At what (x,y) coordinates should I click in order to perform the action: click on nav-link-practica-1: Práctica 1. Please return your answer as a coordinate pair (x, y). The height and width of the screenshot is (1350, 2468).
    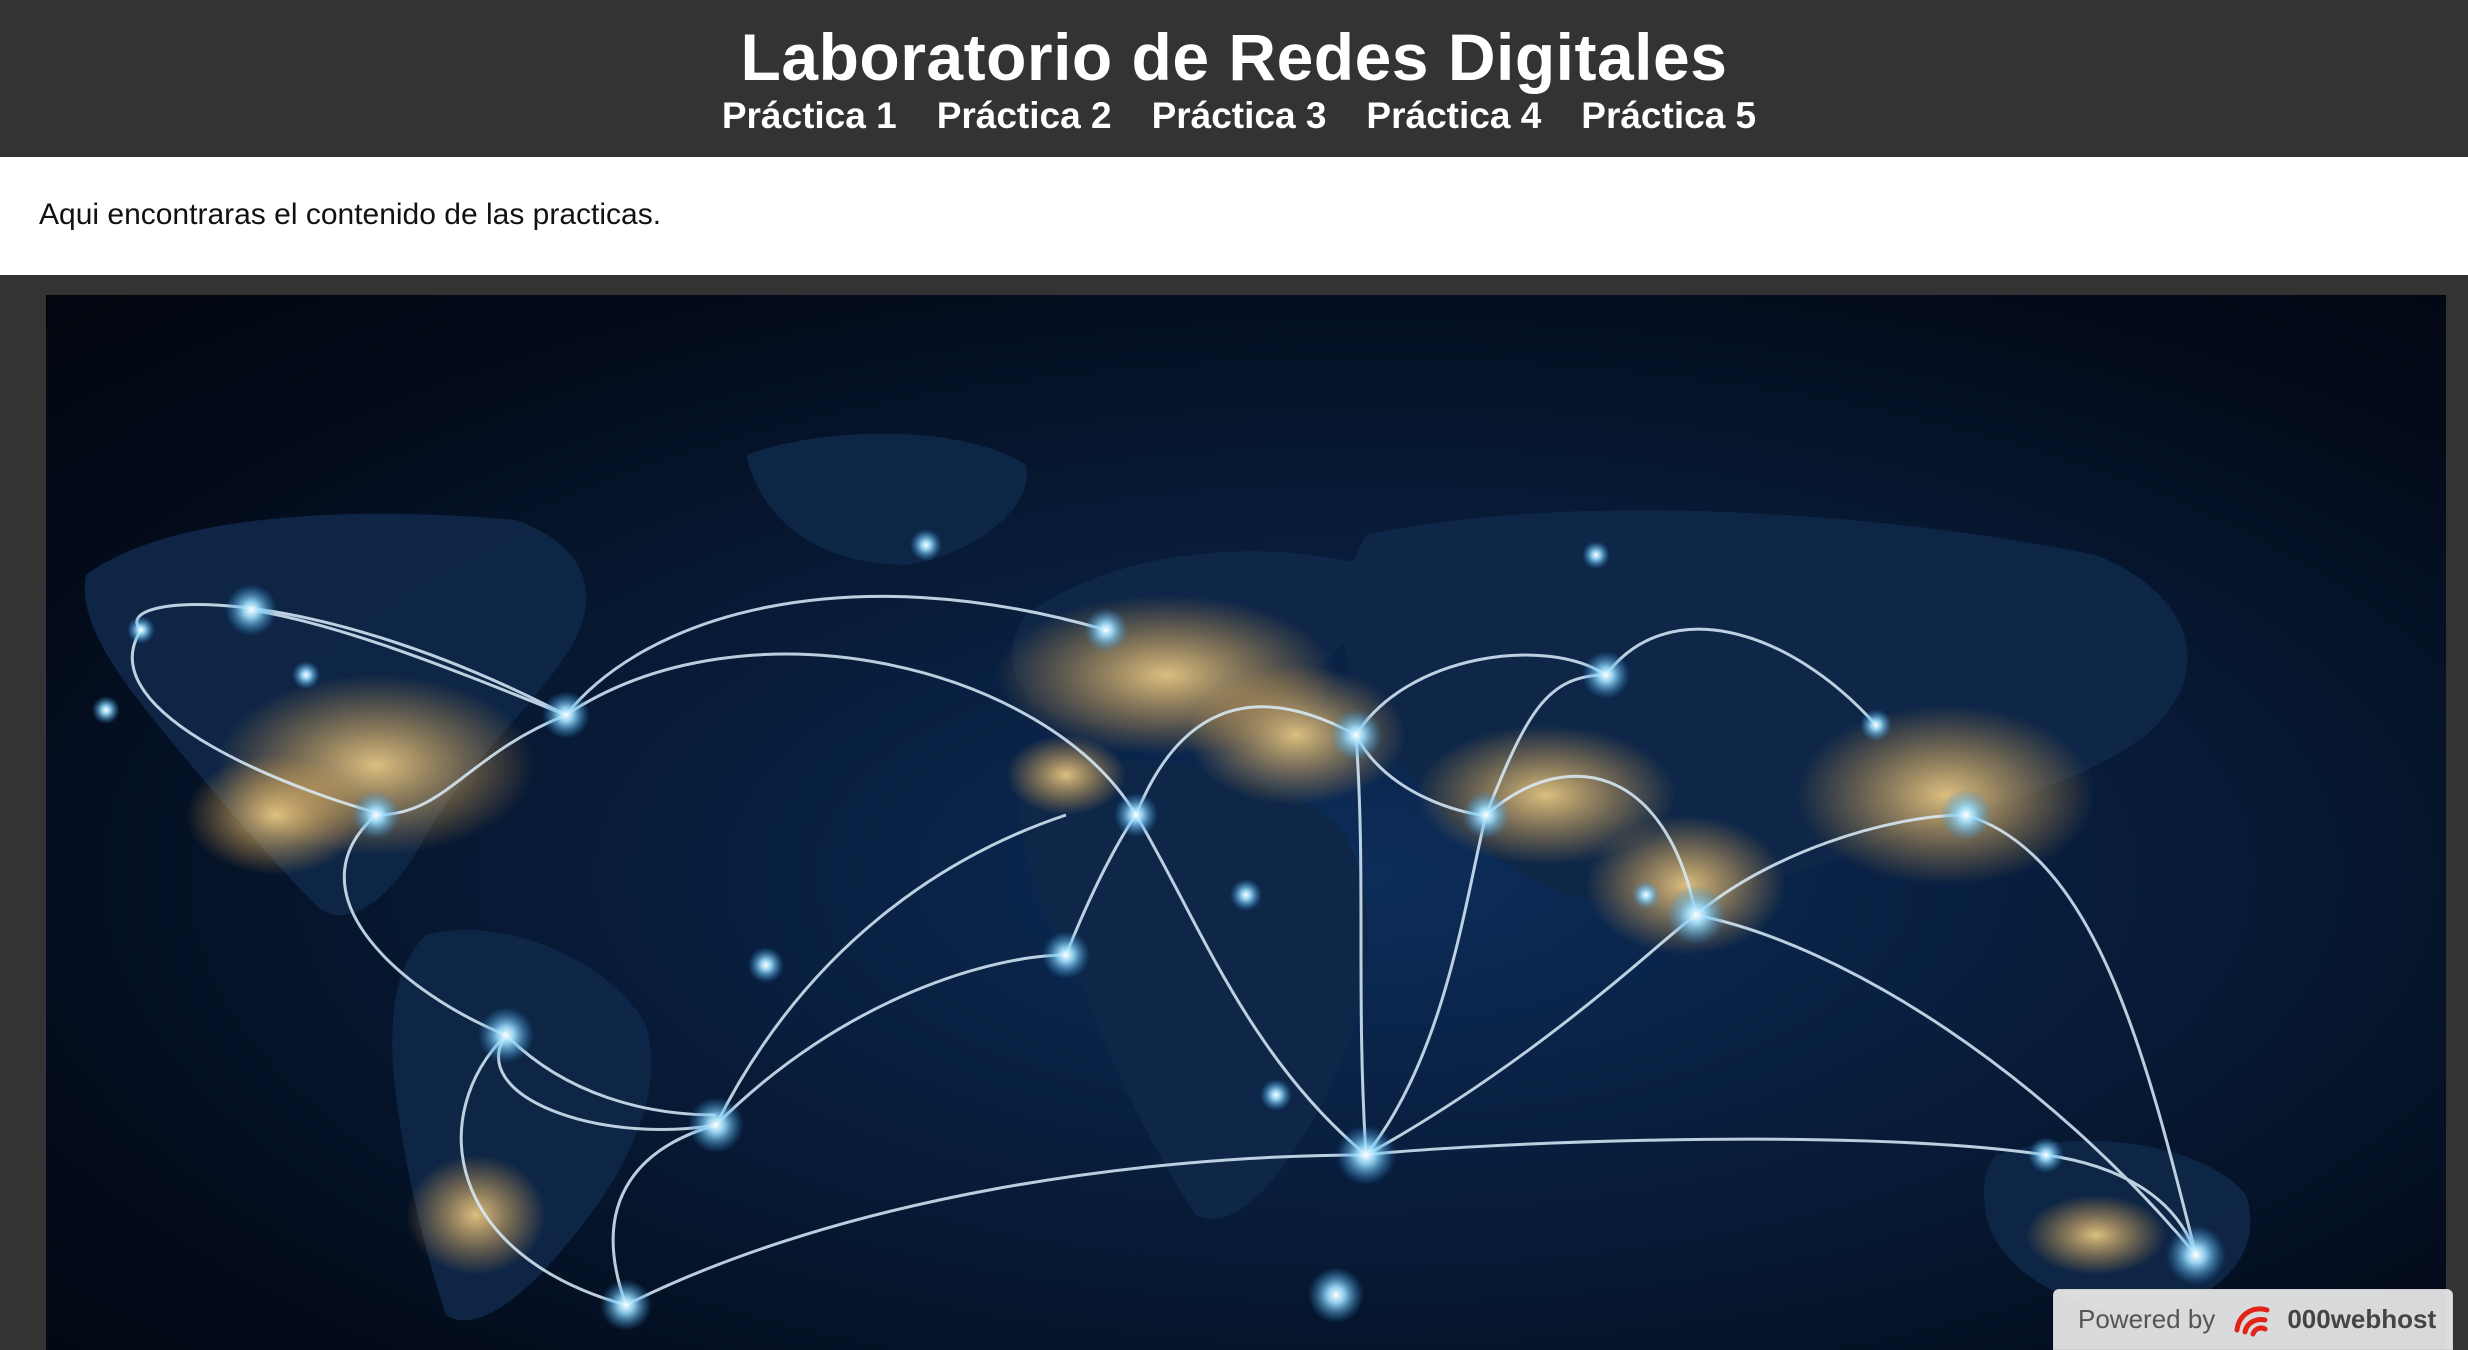
    Looking at the image, I should click on (809, 116).